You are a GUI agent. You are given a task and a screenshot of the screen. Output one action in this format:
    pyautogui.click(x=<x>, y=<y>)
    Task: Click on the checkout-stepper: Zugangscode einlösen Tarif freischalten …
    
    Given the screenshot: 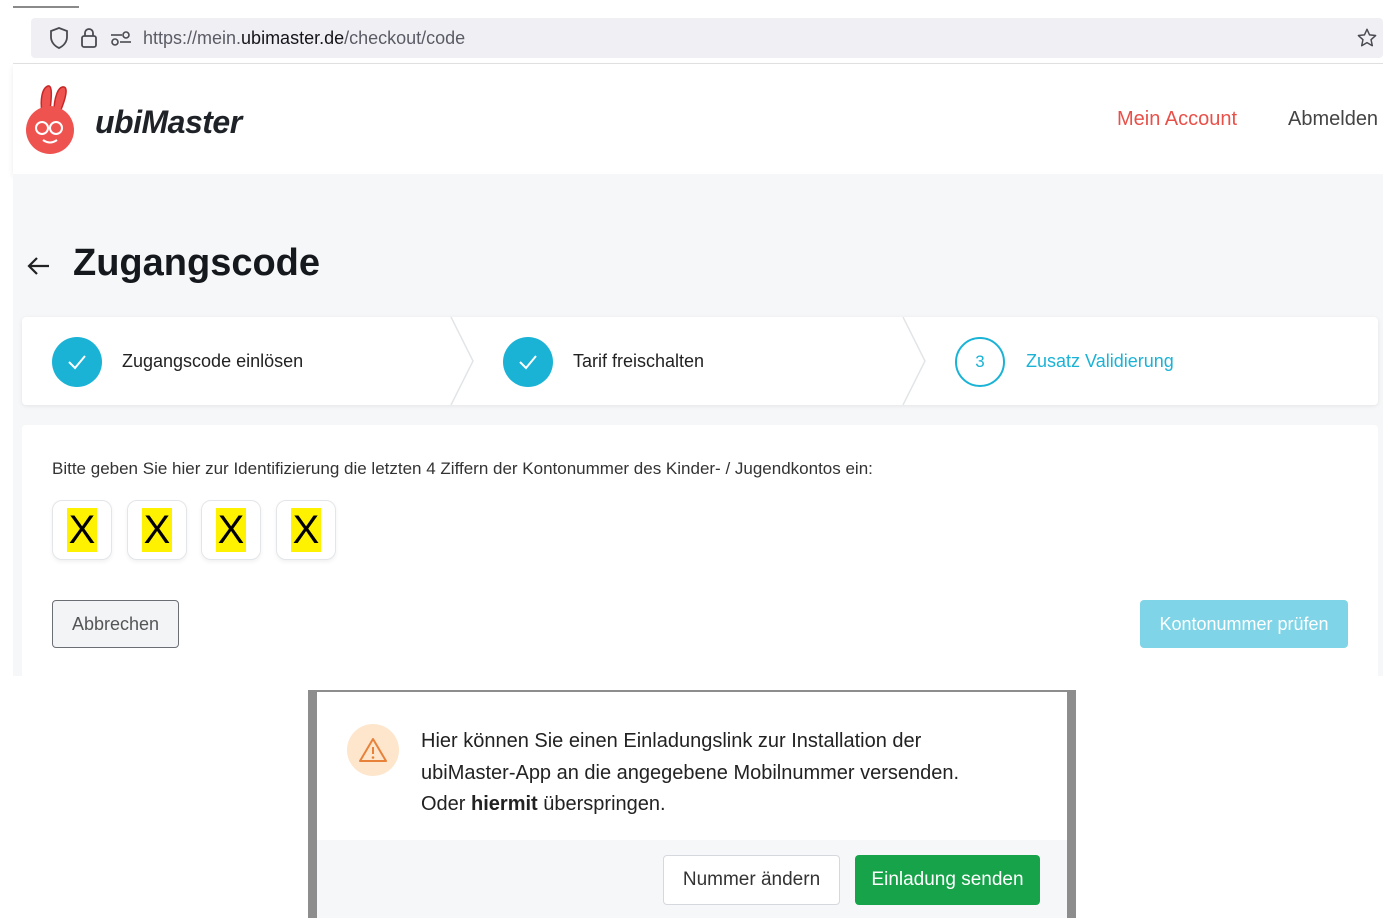 What is the action you would take?
    pyautogui.click(x=700, y=361)
    